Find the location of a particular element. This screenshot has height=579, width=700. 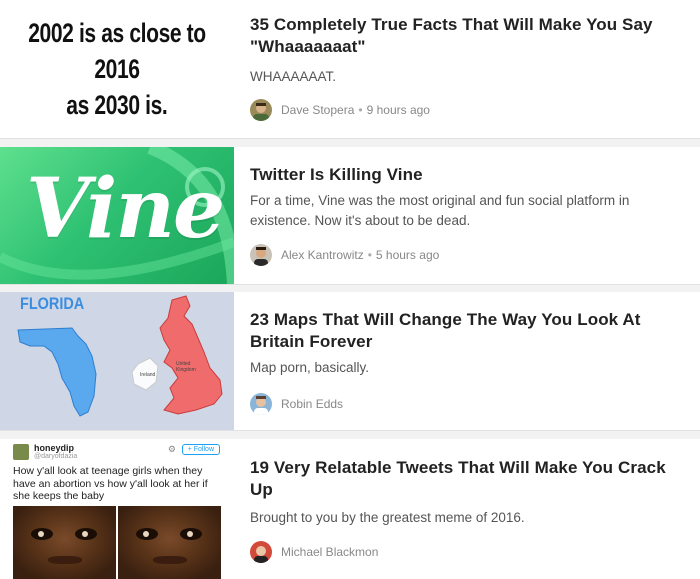

article-thumbnail: Vine is located at coordinates (117, 215).